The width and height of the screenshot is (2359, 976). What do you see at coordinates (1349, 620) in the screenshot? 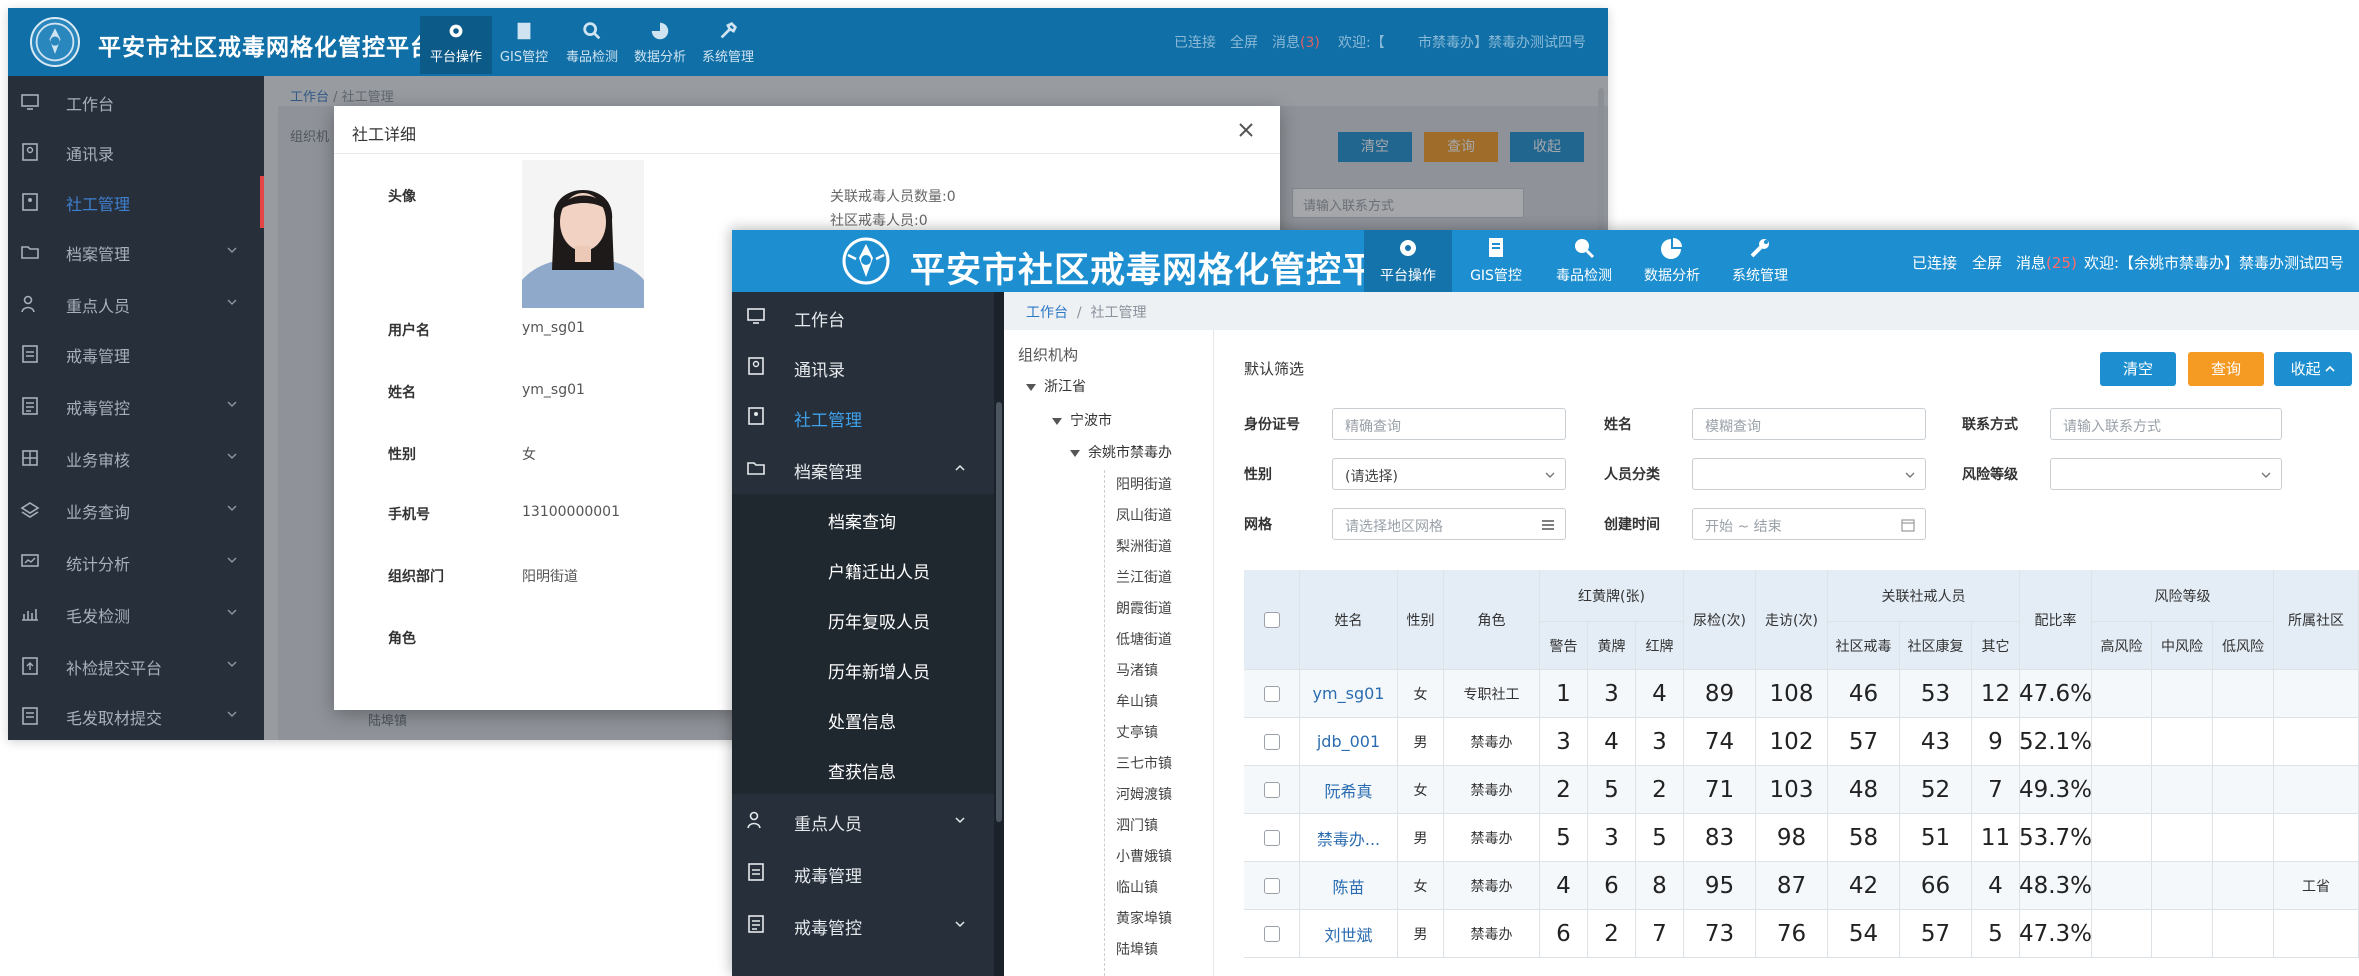
I see `header-name: 姓名` at bounding box center [1349, 620].